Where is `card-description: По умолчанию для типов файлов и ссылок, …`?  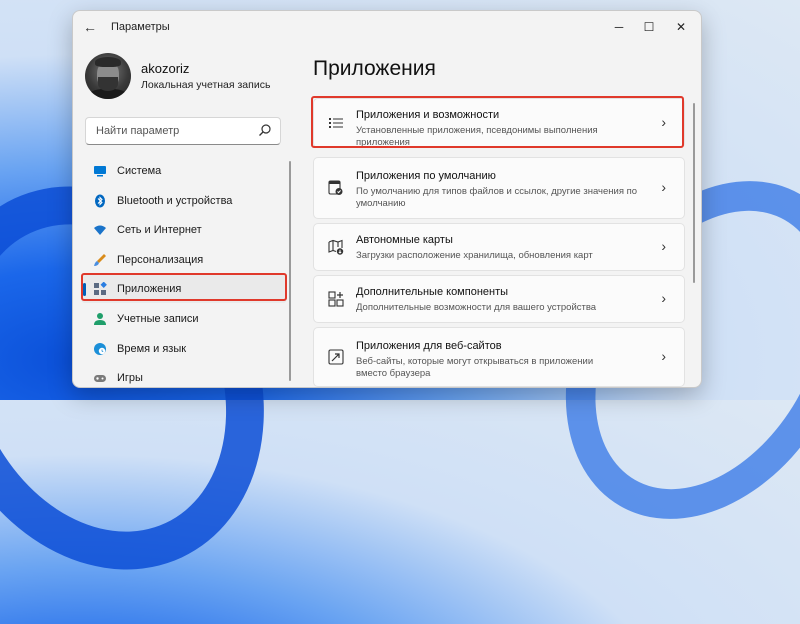 card-description: По умолчанию для типов файлов и ссылок, … is located at coordinates (497, 197).